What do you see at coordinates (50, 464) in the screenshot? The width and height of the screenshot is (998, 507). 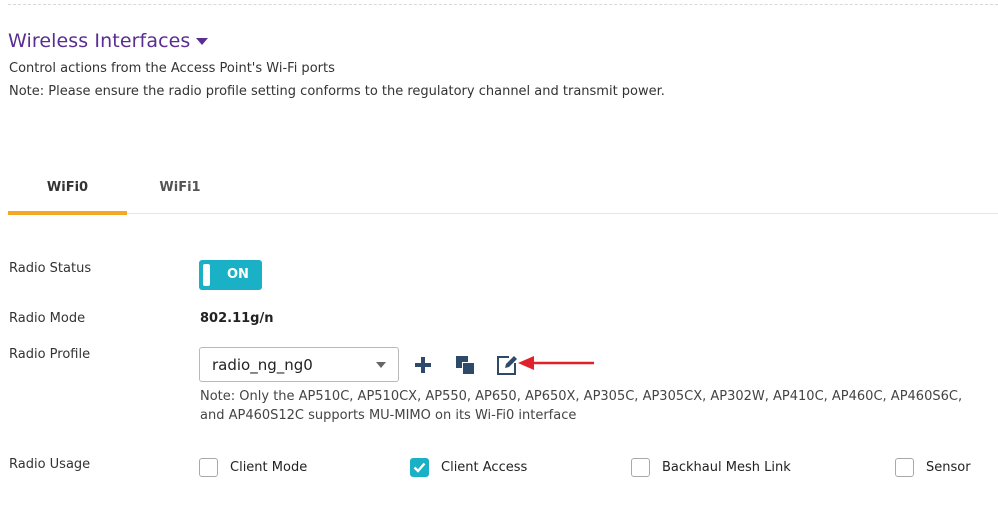 I see `radio-usage-label: Radio Usage` at bounding box center [50, 464].